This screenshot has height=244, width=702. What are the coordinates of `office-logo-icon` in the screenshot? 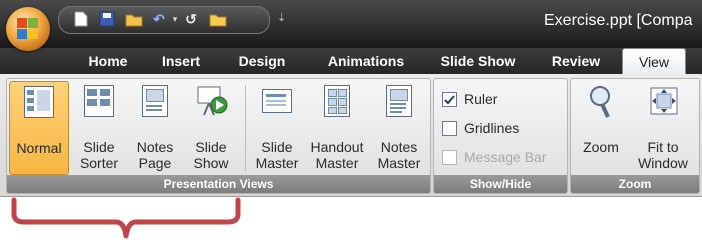 It's located at (28, 29).